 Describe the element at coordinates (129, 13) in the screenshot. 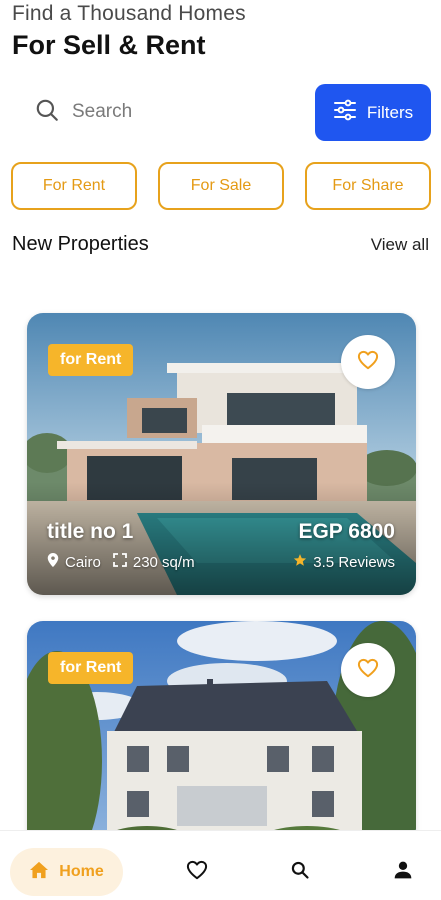

I see `header-subtitle: Find a Thousand Homes` at that location.